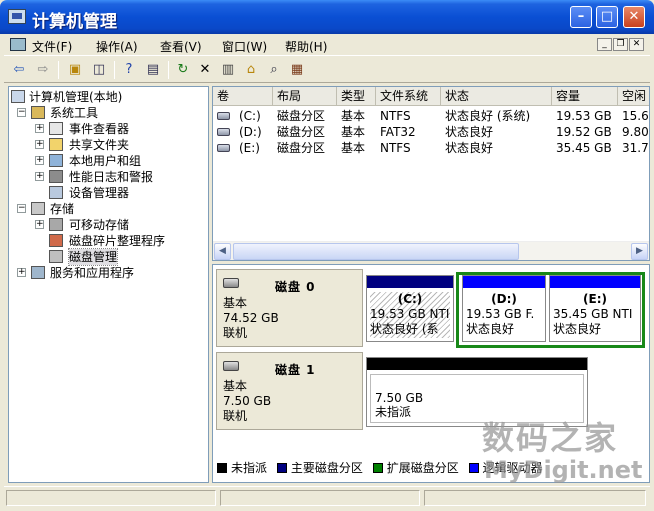 Image resolution: width=654 pixels, height=511 pixels. Describe the element at coordinates (327, 70) in the screenshot. I see `toolbar: ⇦ ⇨ ▣ ◫ ? ▤ ↻ ✕ ▥ ⌂ ⌕ ▦` at that location.